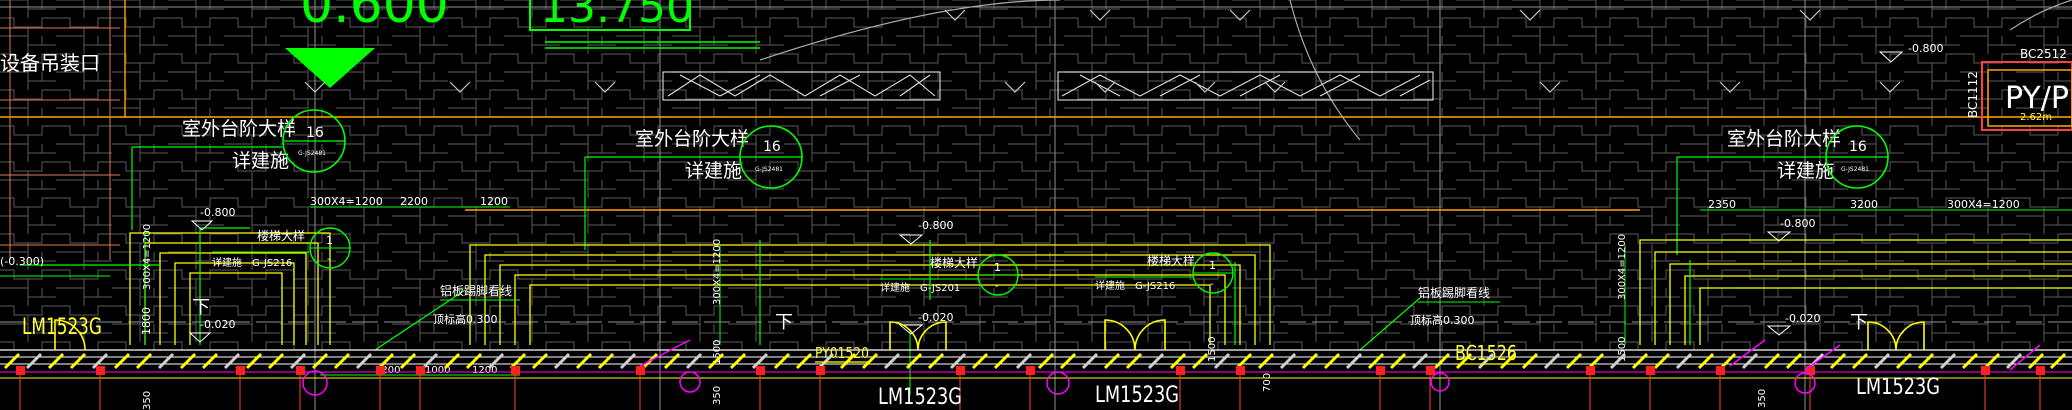 Image resolution: width=2072 pixels, height=410 pixels. What do you see at coordinates (2043, 54) in the screenshot?
I see `tag-text: BC2512` at bounding box center [2043, 54].